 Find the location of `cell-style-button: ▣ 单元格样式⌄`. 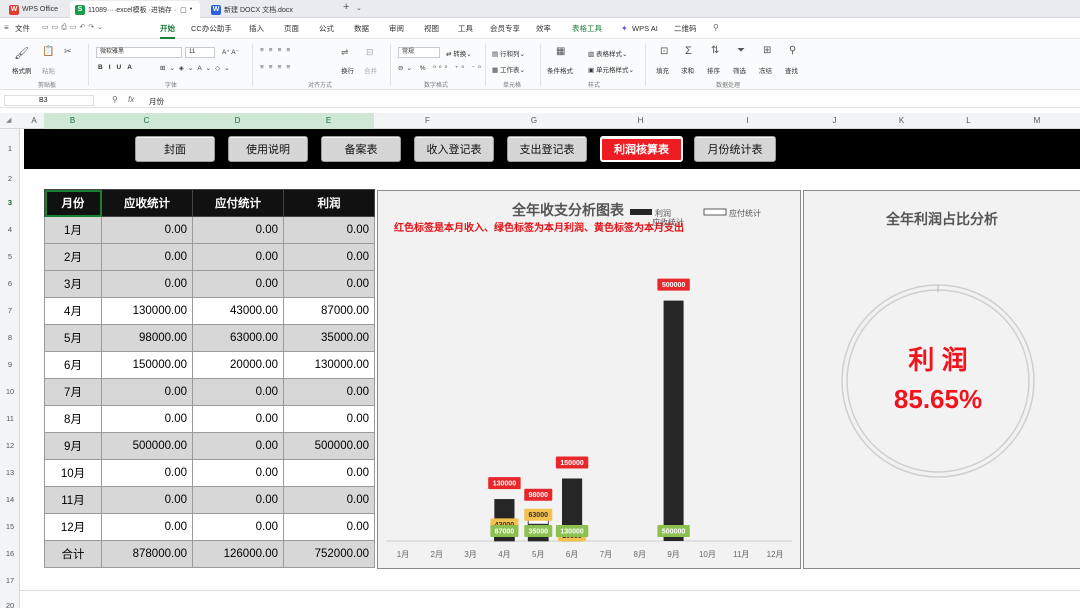

cell-style-button: ▣ 单元格样式⌄ is located at coordinates (611, 69).